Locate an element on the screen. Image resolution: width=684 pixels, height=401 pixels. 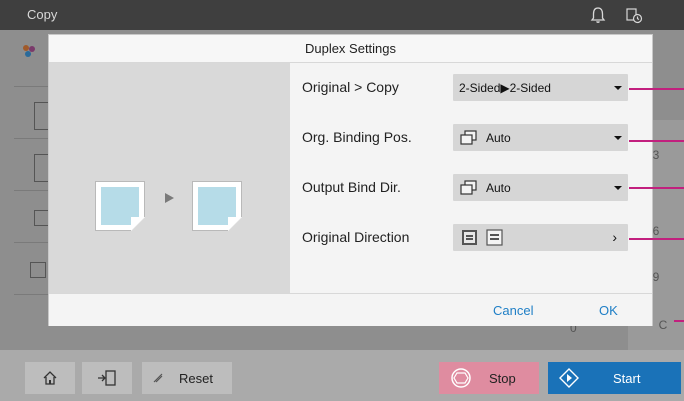
stop-button: Stop is located at coordinates (489, 378).